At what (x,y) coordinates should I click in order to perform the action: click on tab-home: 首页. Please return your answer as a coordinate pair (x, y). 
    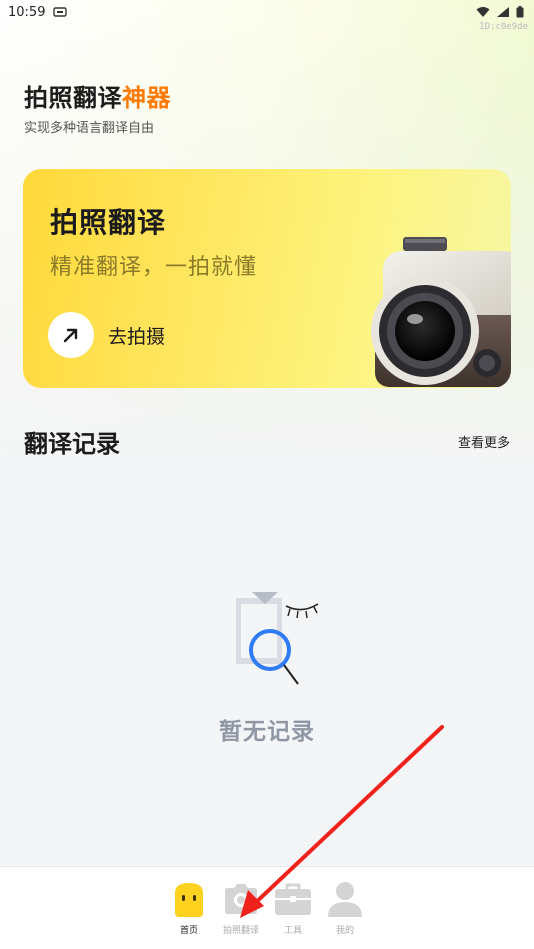
    Looking at the image, I should click on (189, 908).